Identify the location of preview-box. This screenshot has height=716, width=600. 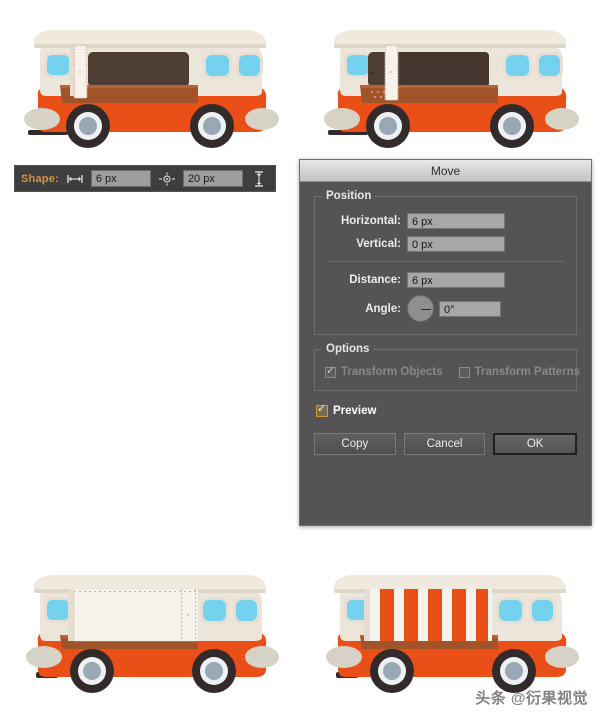
(322, 410).